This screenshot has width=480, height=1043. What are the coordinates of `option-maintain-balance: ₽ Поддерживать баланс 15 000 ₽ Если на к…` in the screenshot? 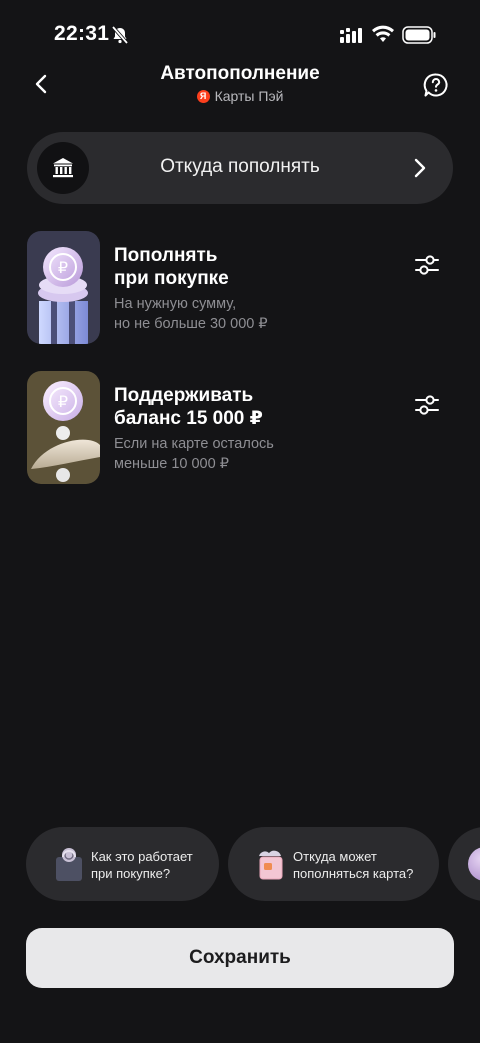 It's located at (240, 428).